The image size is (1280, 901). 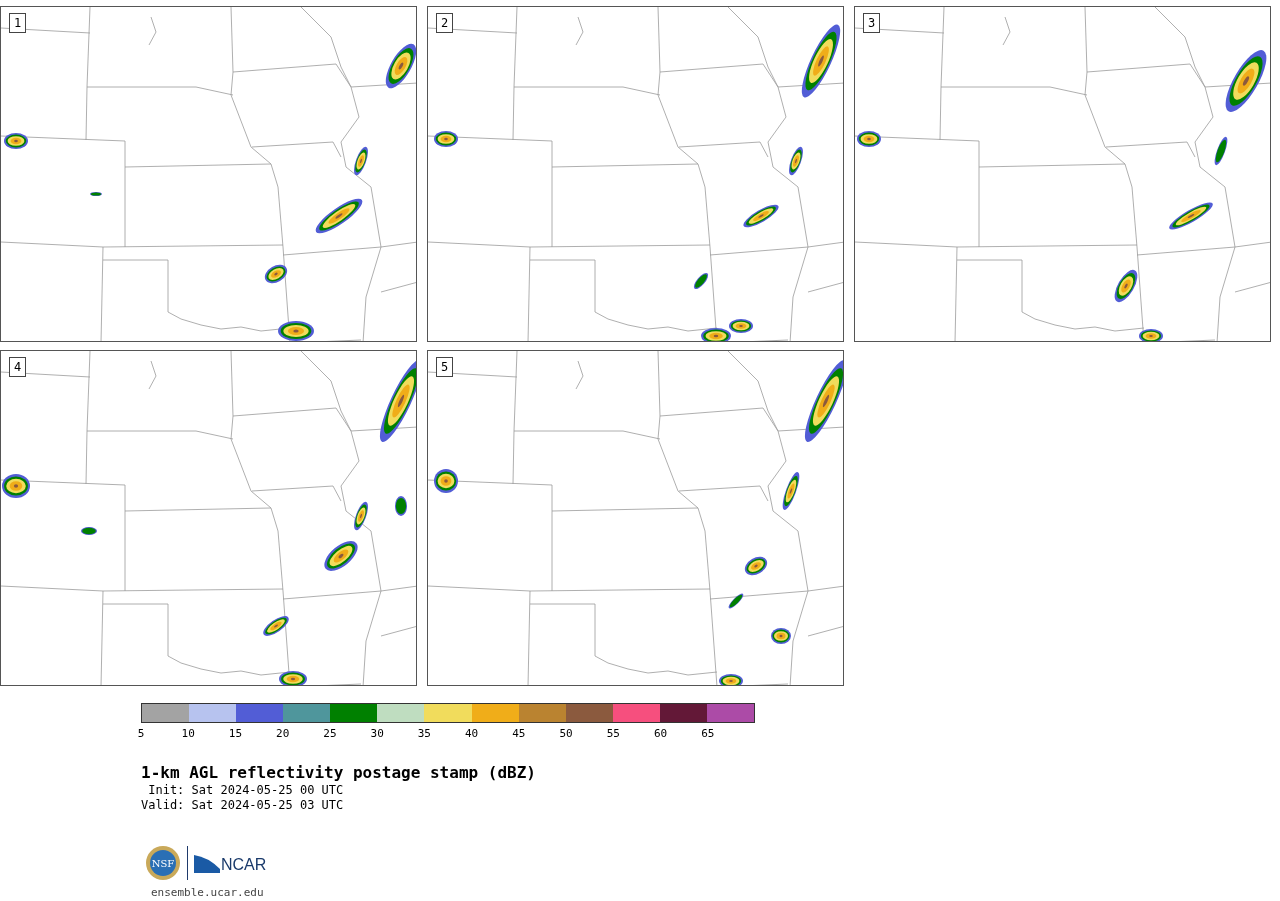 What do you see at coordinates (141, 733) in the screenshot?
I see `tick-label: 5` at bounding box center [141, 733].